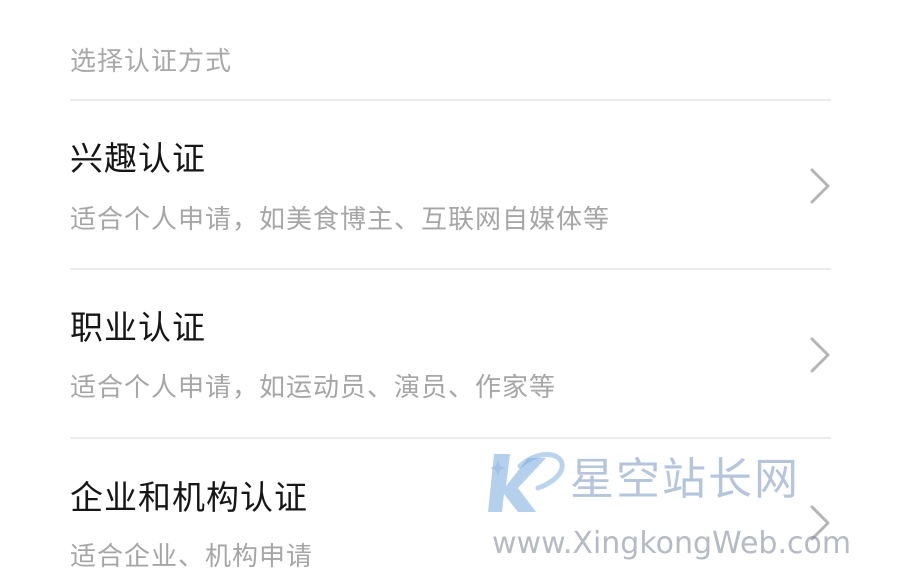  I want to click on option-title: 兴趣认证, so click(138, 158).